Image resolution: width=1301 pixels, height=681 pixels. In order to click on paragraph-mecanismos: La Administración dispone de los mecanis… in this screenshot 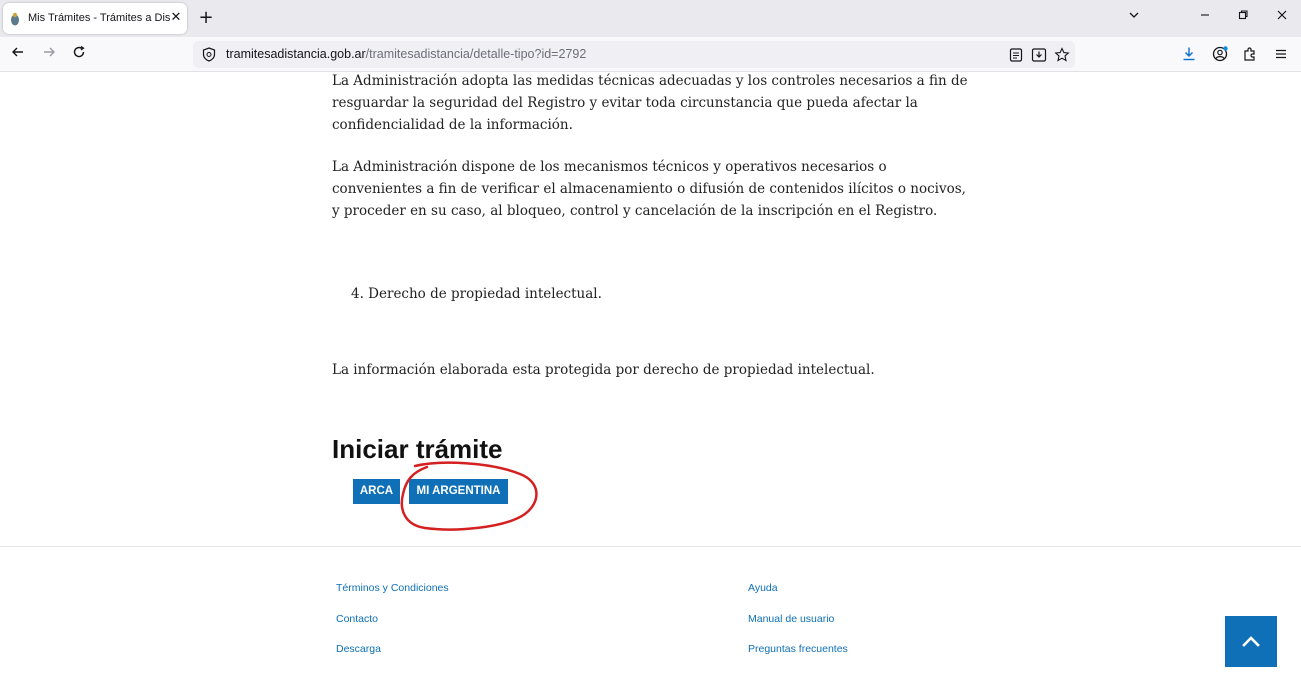, I will do `click(649, 189)`.